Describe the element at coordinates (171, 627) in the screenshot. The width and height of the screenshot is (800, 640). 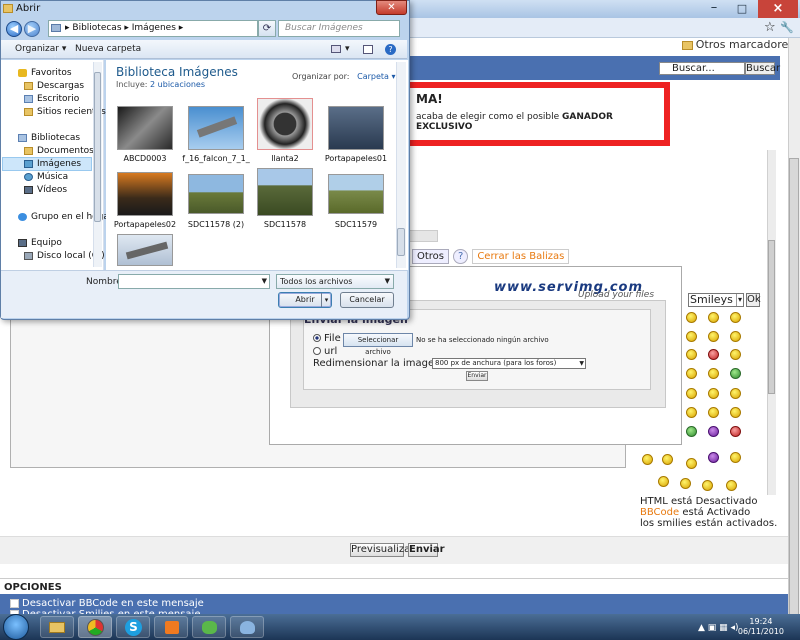
I see `taskbar-media` at that location.